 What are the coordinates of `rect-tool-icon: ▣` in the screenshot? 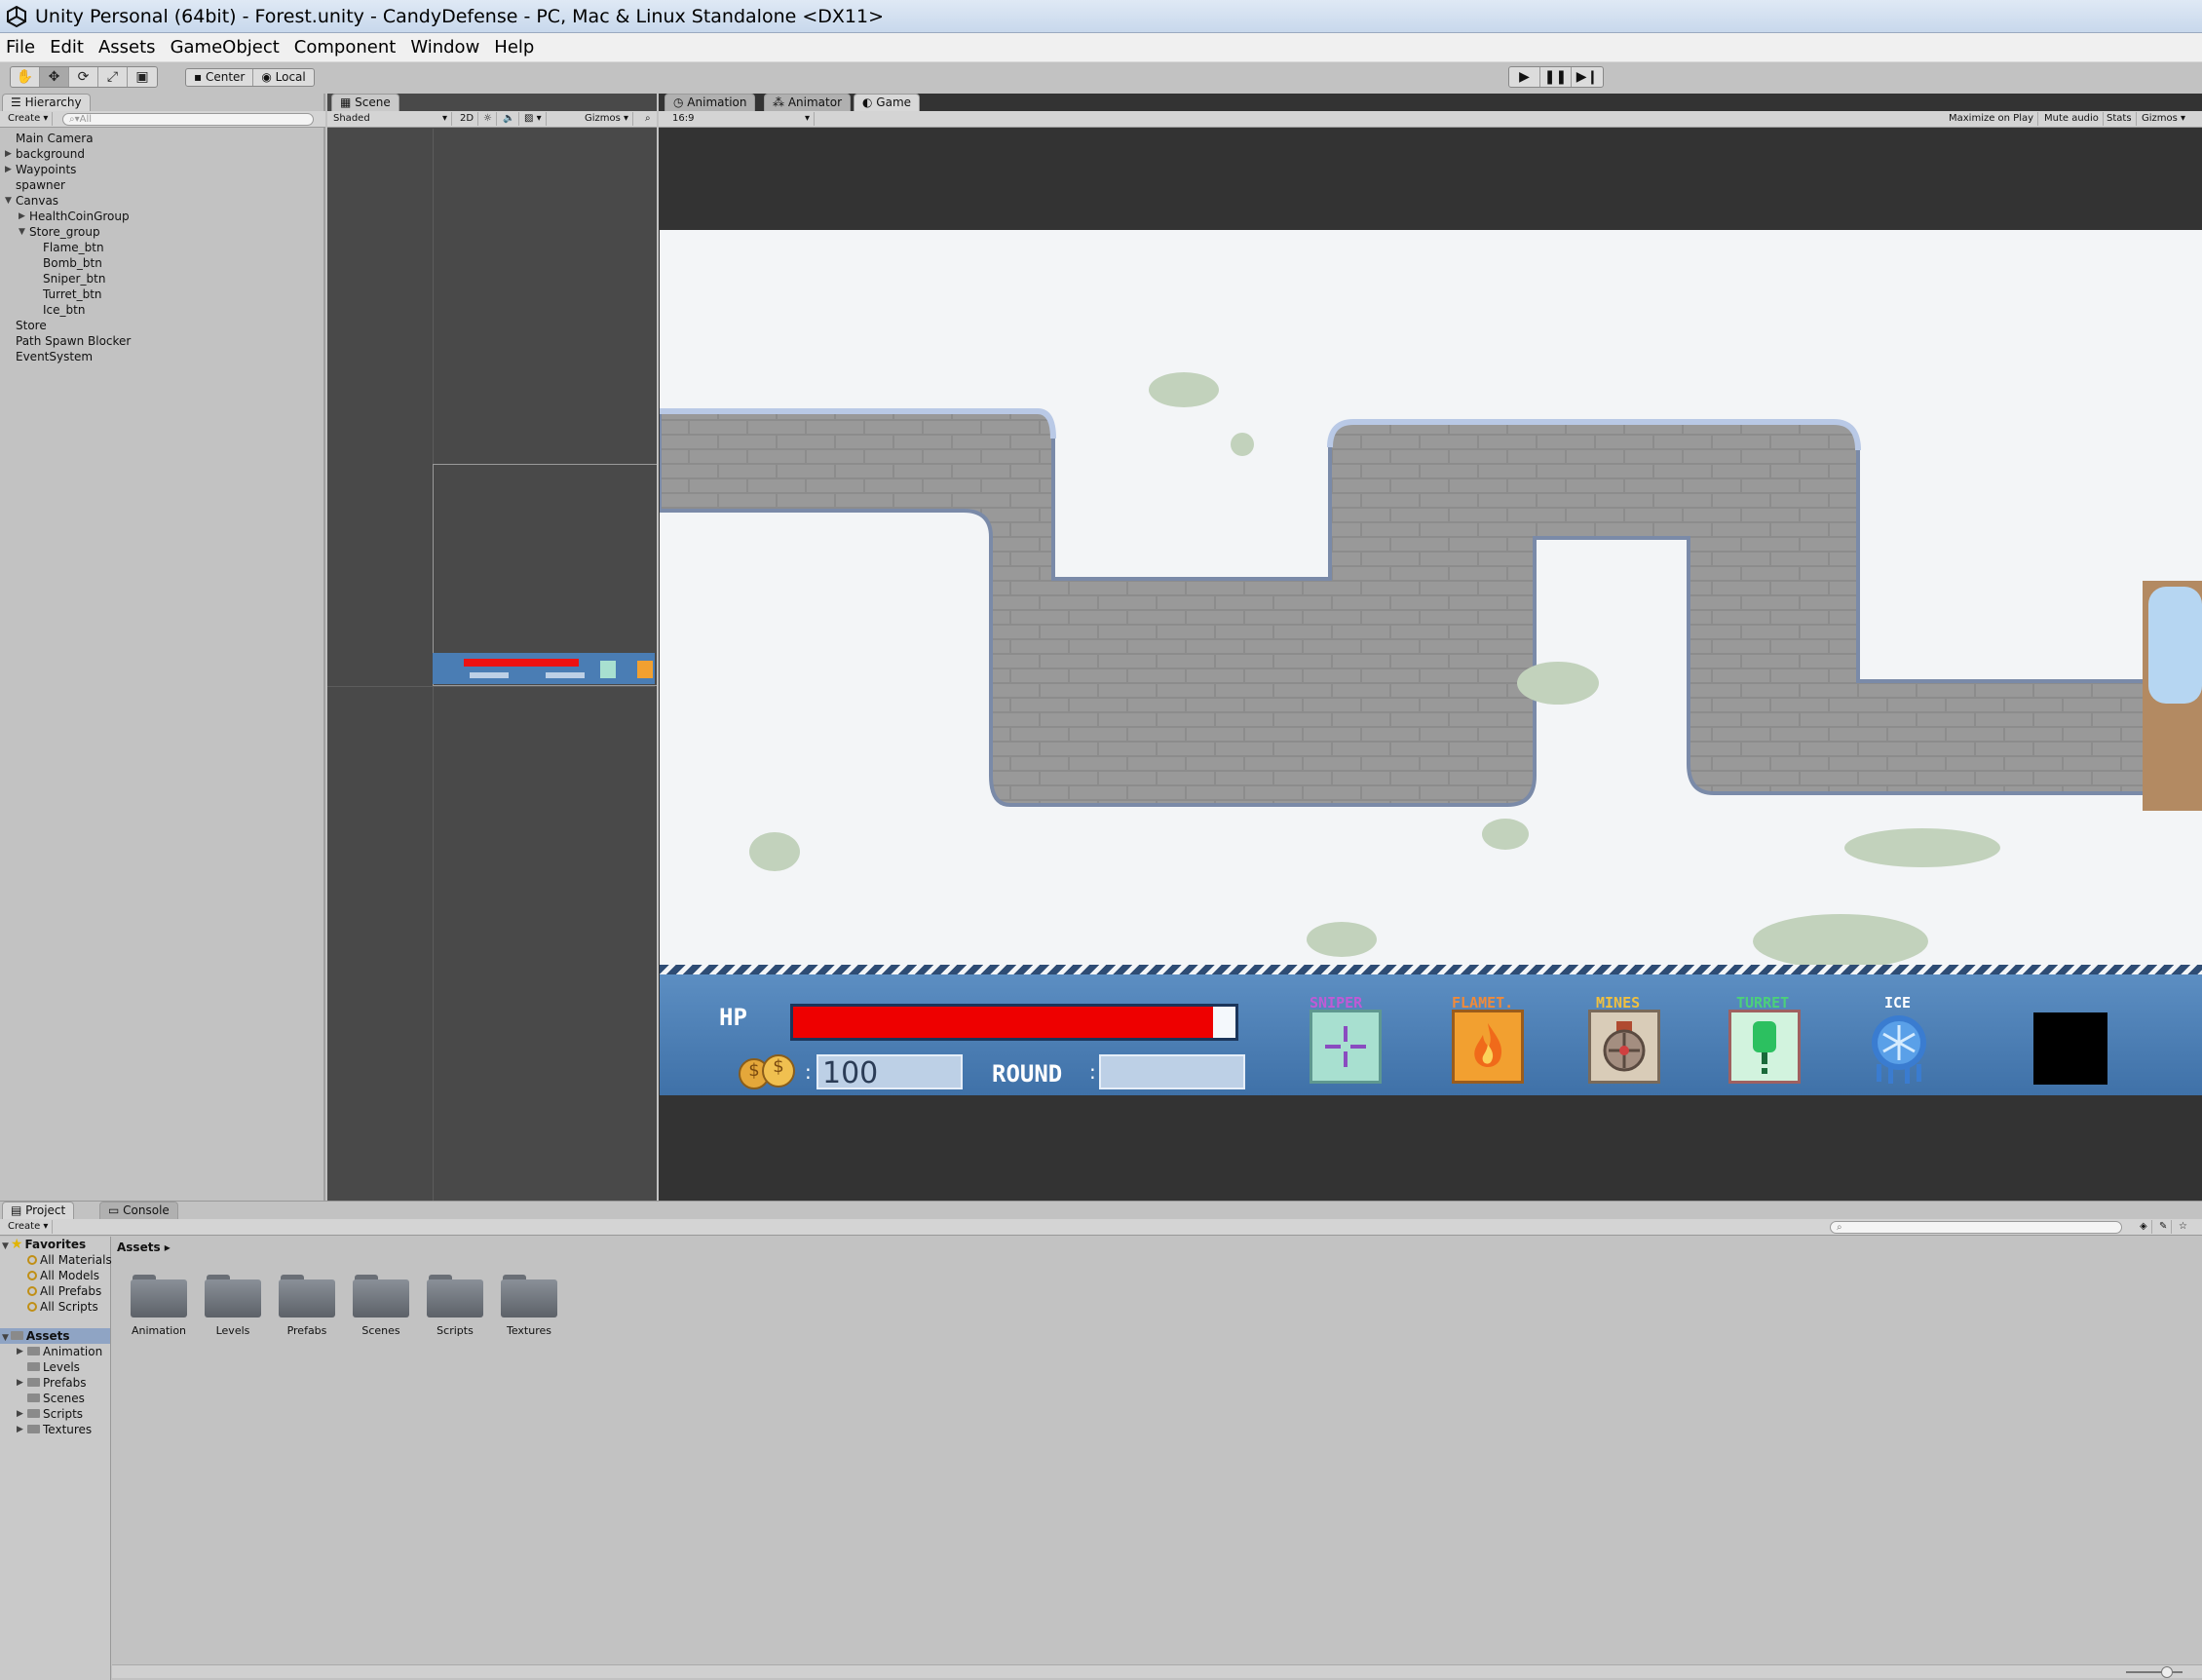 It's located at (142, 77).